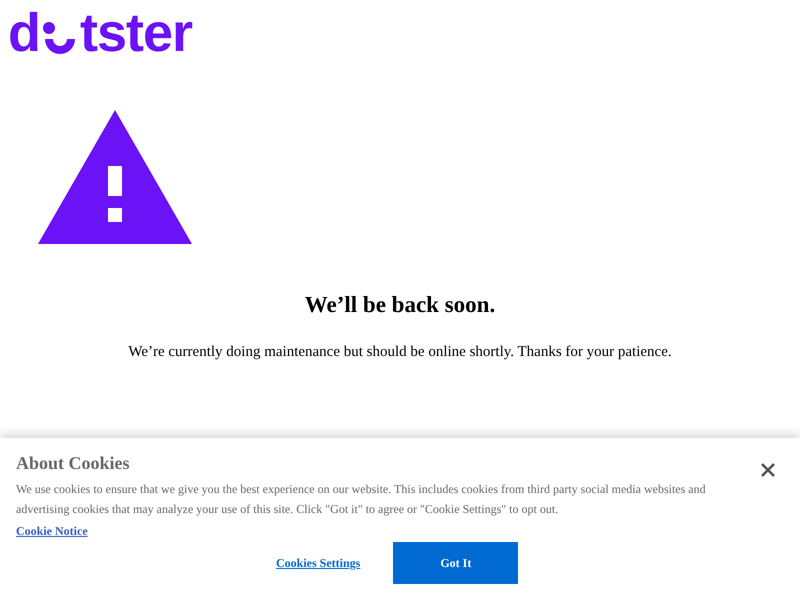  I want to click on cookie-title: About Cookies, so click(73, 463).